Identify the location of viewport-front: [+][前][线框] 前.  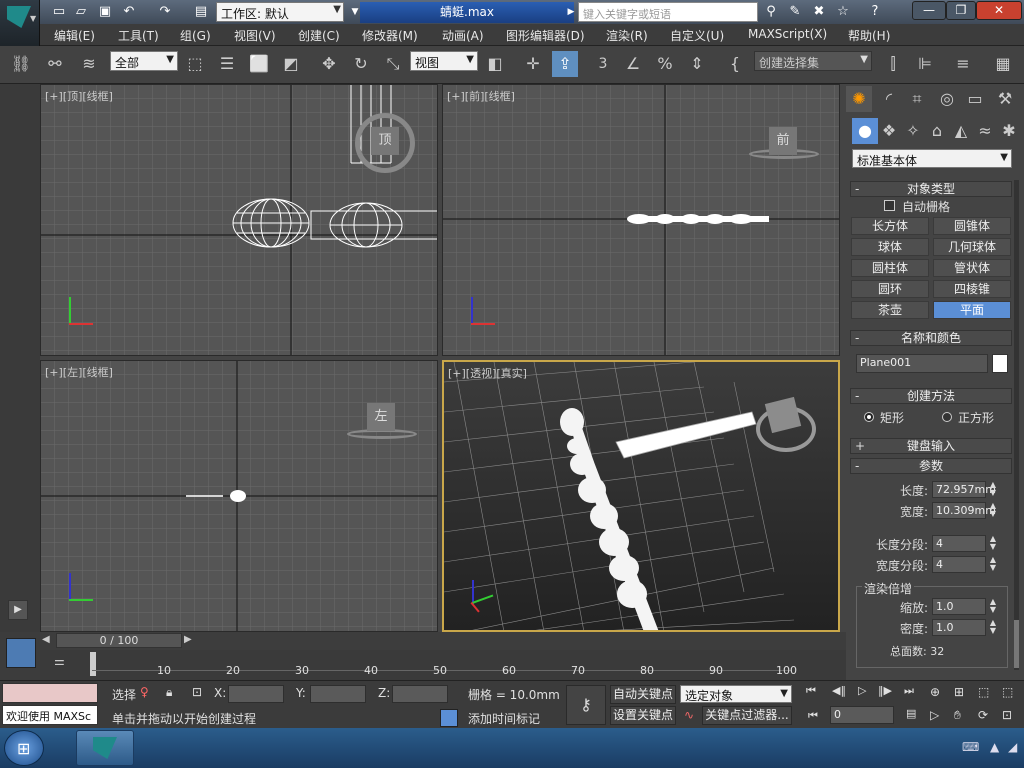
(641, 220).